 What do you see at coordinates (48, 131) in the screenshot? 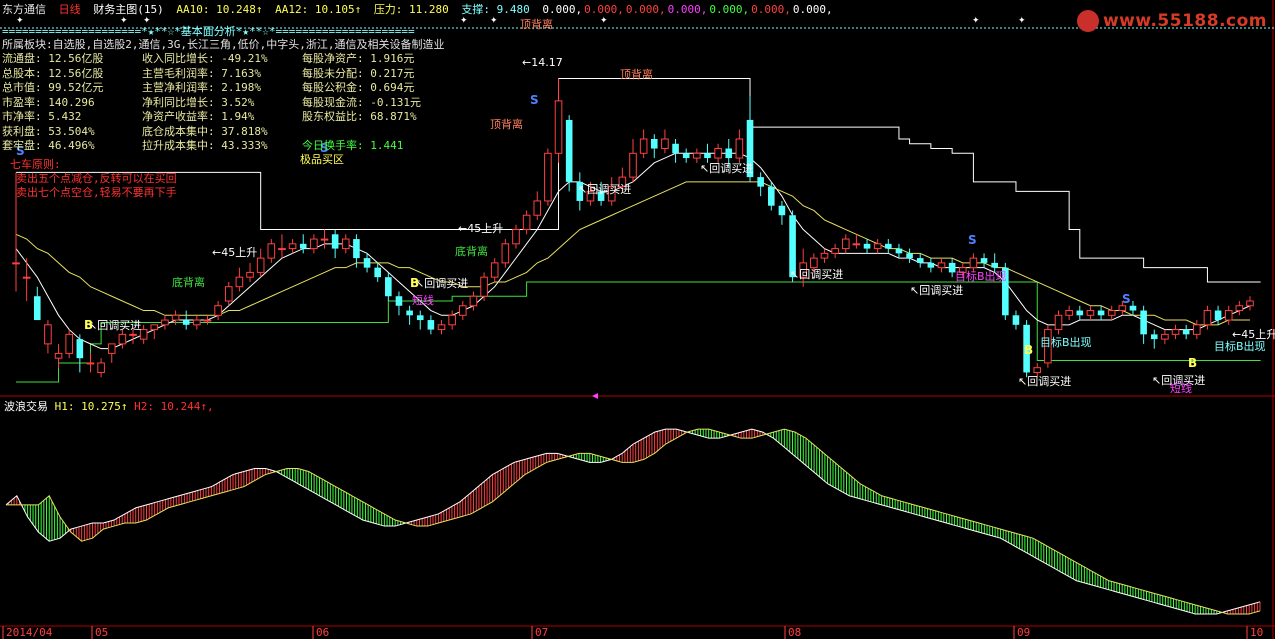
I see `fundamental-col1-5: 获利盘: 53.504%` at bounding box center [48, 131].